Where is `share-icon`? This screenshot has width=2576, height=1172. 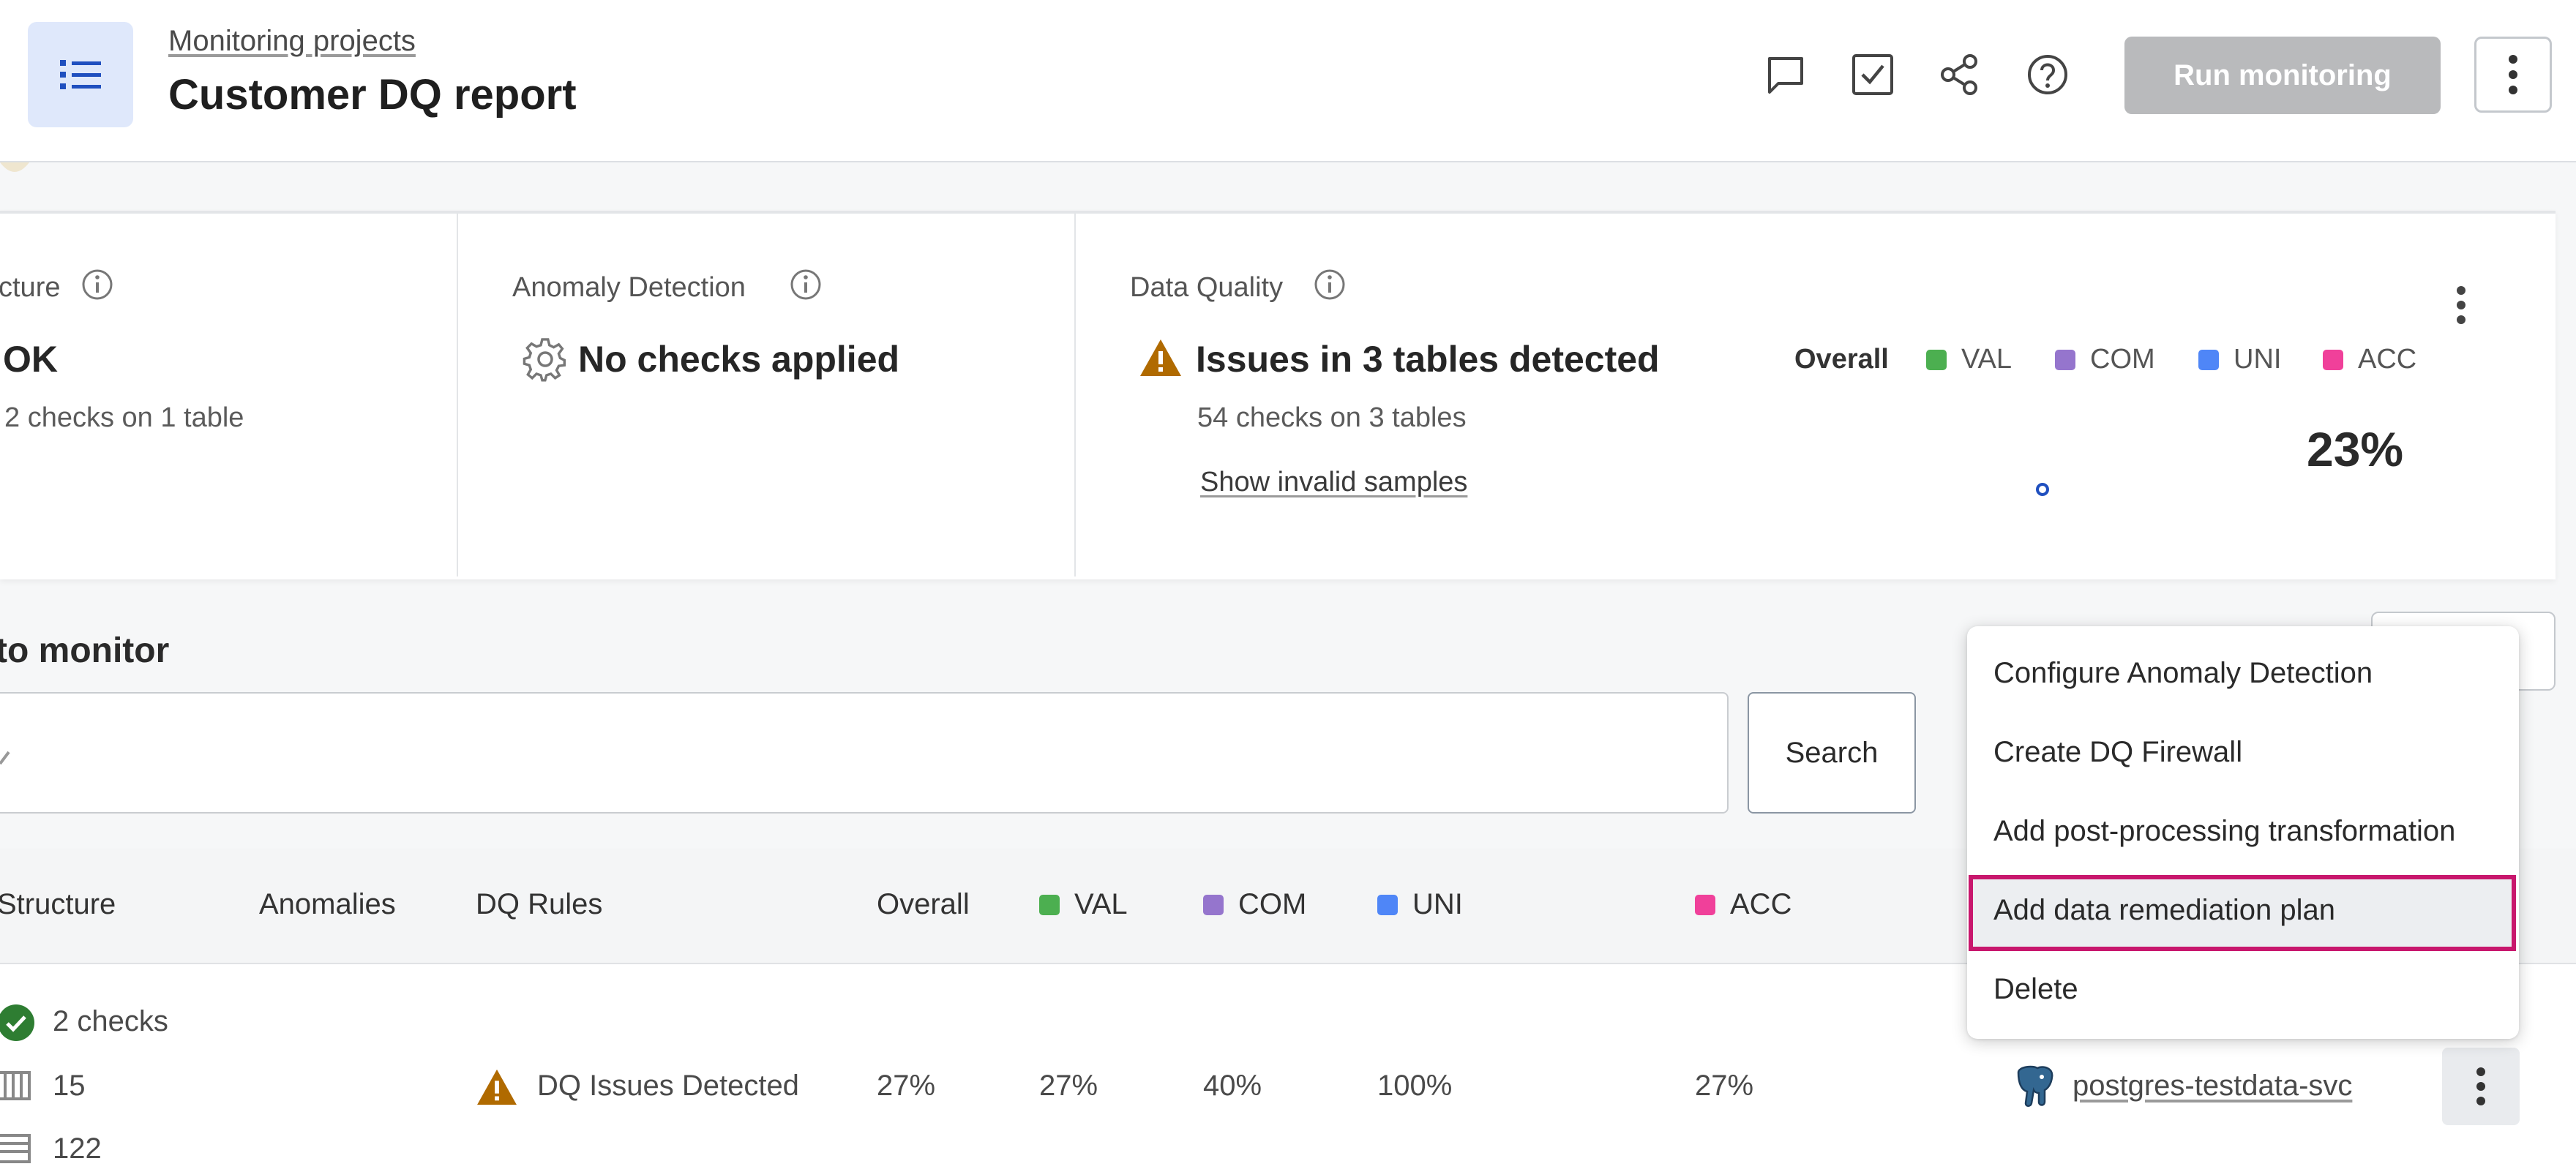 share-icon is located at coordinates (1960, 75).